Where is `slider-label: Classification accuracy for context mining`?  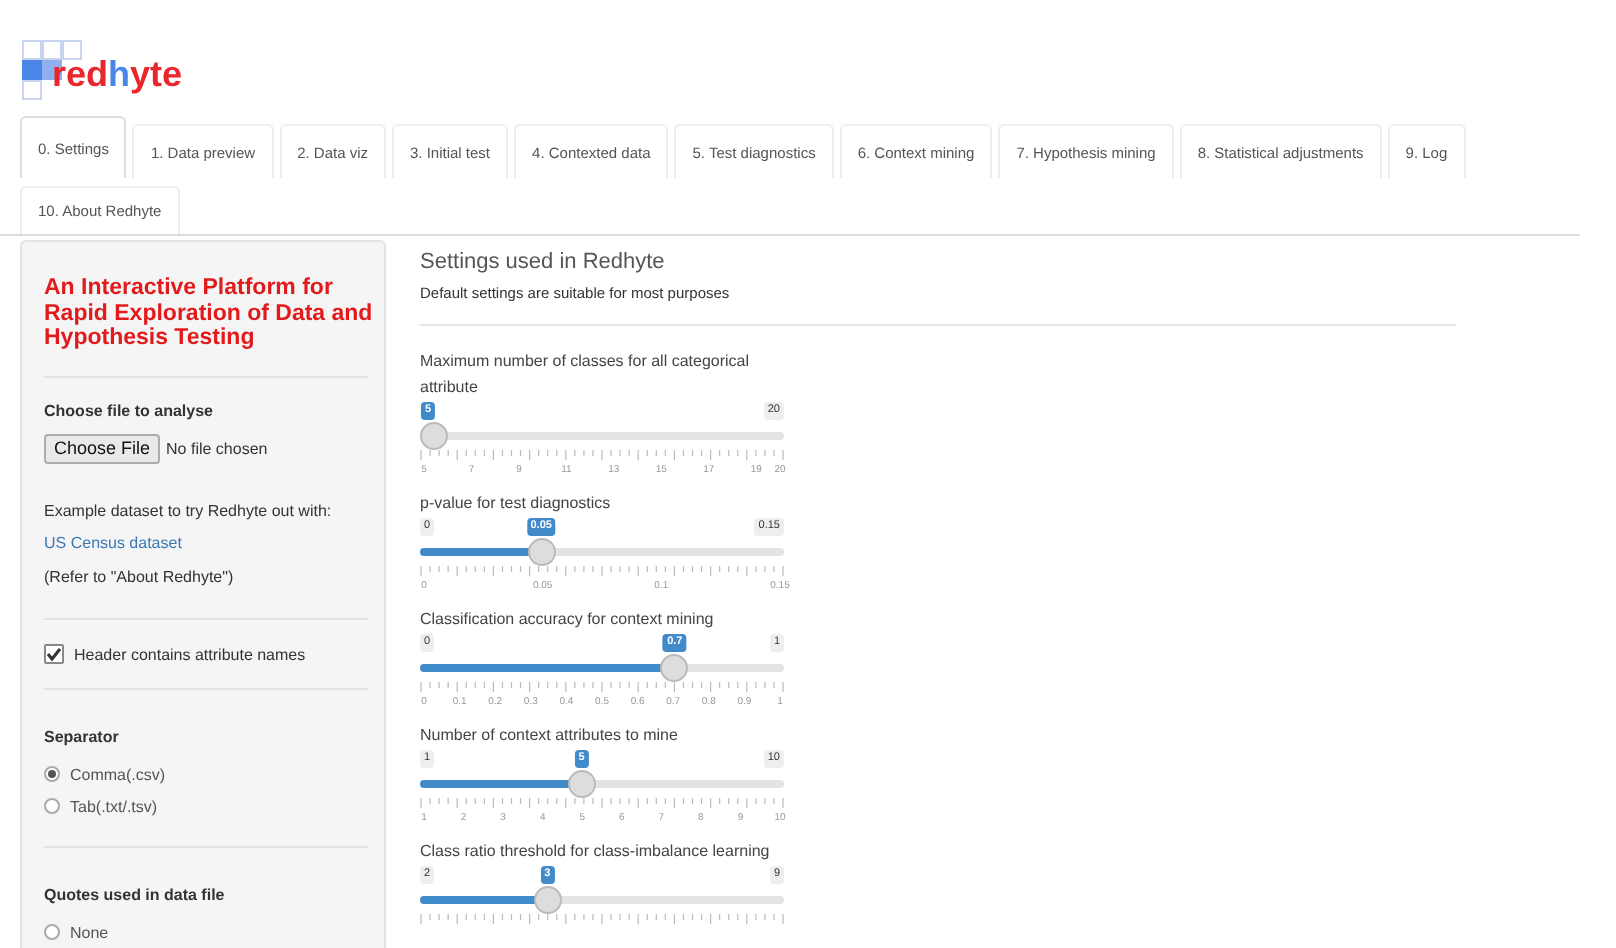
slider-label: Classification accuracy for context mining is located at coordinates (568, 620).